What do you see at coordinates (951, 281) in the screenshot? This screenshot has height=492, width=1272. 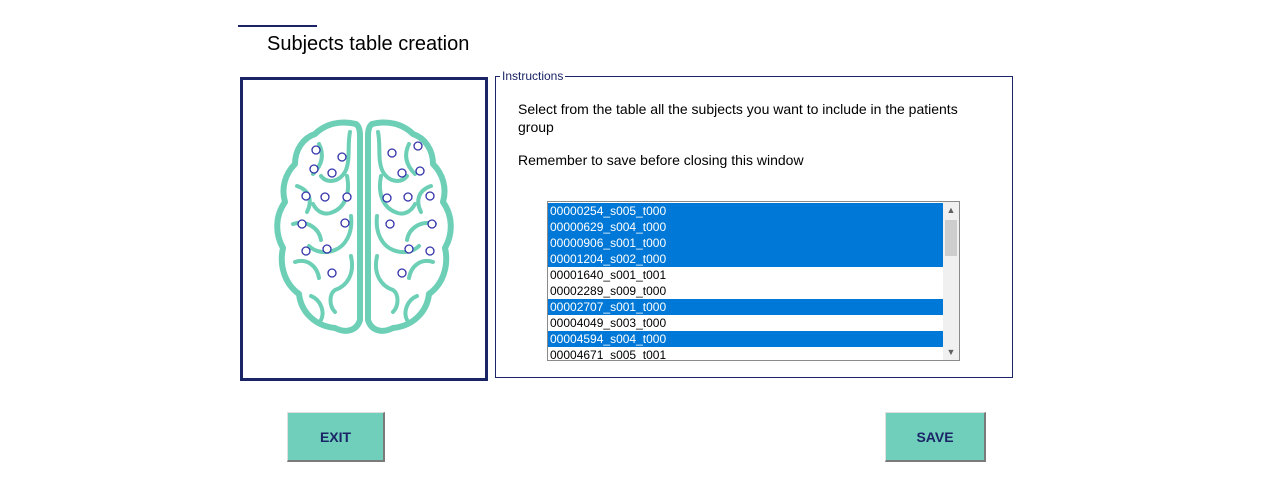 I see `listbox-scrollbar: ▲ ▼` at bounding box center [951, 281].